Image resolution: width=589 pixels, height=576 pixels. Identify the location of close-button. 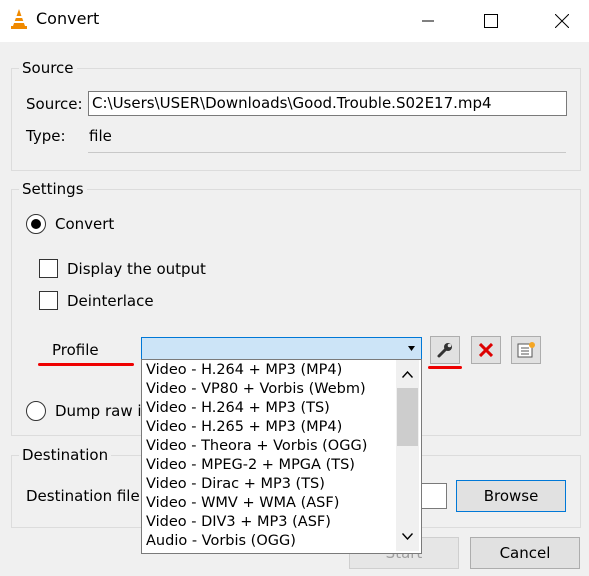
(562, 21).